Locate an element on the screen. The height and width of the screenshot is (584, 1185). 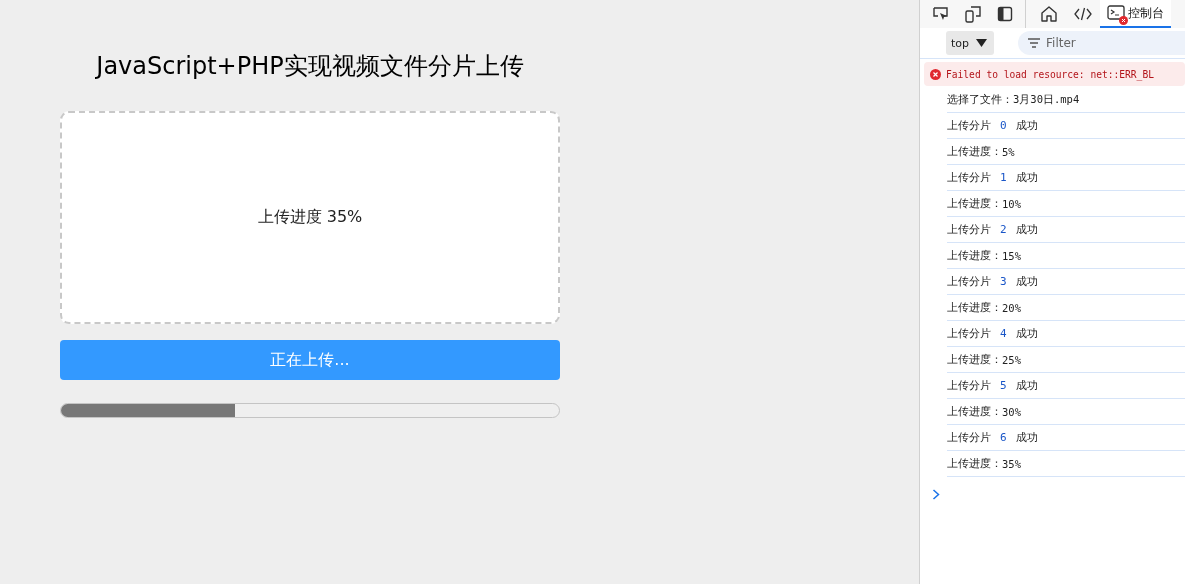
log-number: 4 is located at coordinates (1003, 333).